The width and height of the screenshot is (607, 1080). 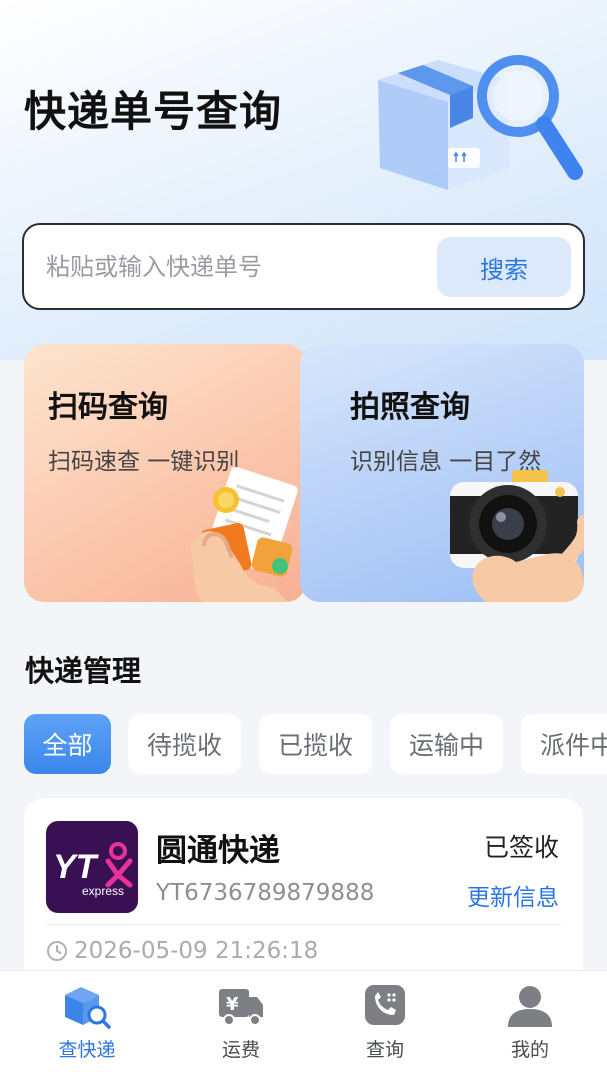 I want to click on clock-icon, so click(x=57, y=951).